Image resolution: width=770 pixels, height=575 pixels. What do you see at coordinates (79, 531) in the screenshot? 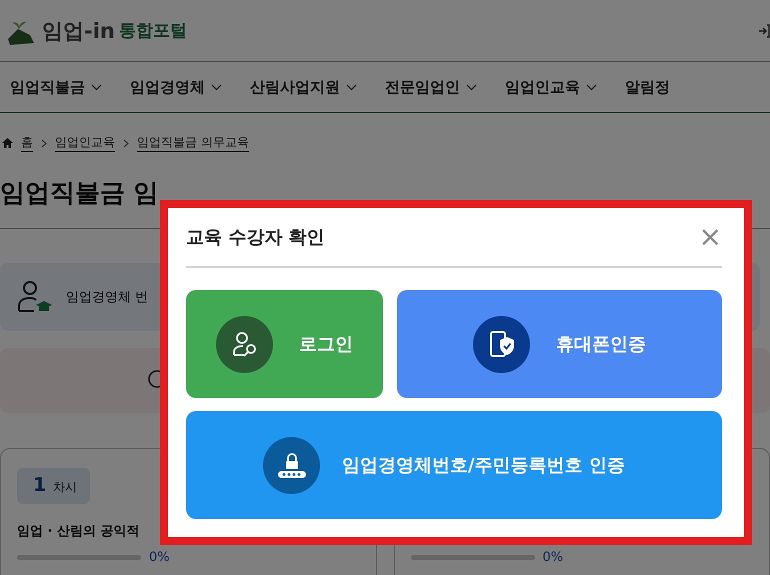
I see `lesson-title: 임업 · 산림의 공익적` at bounding box center [79, 531].